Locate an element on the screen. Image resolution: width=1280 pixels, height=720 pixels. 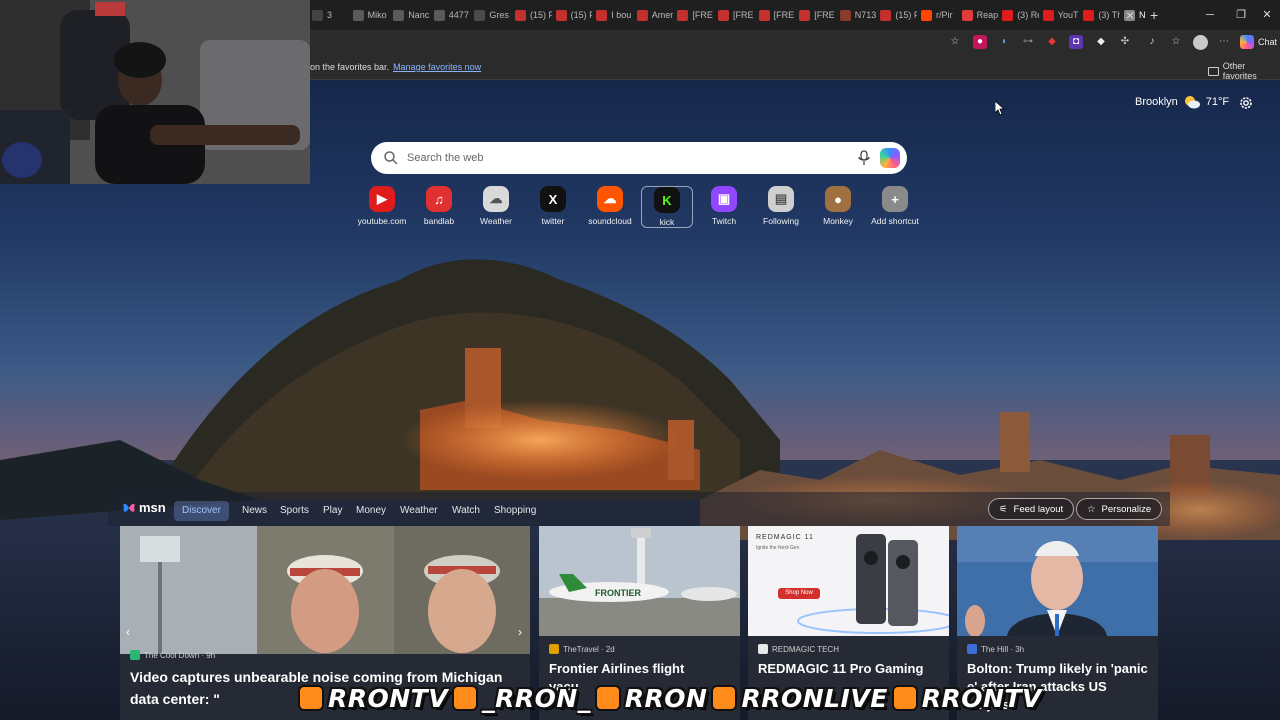
profile-avatar is located at coordinates (1200, 42).